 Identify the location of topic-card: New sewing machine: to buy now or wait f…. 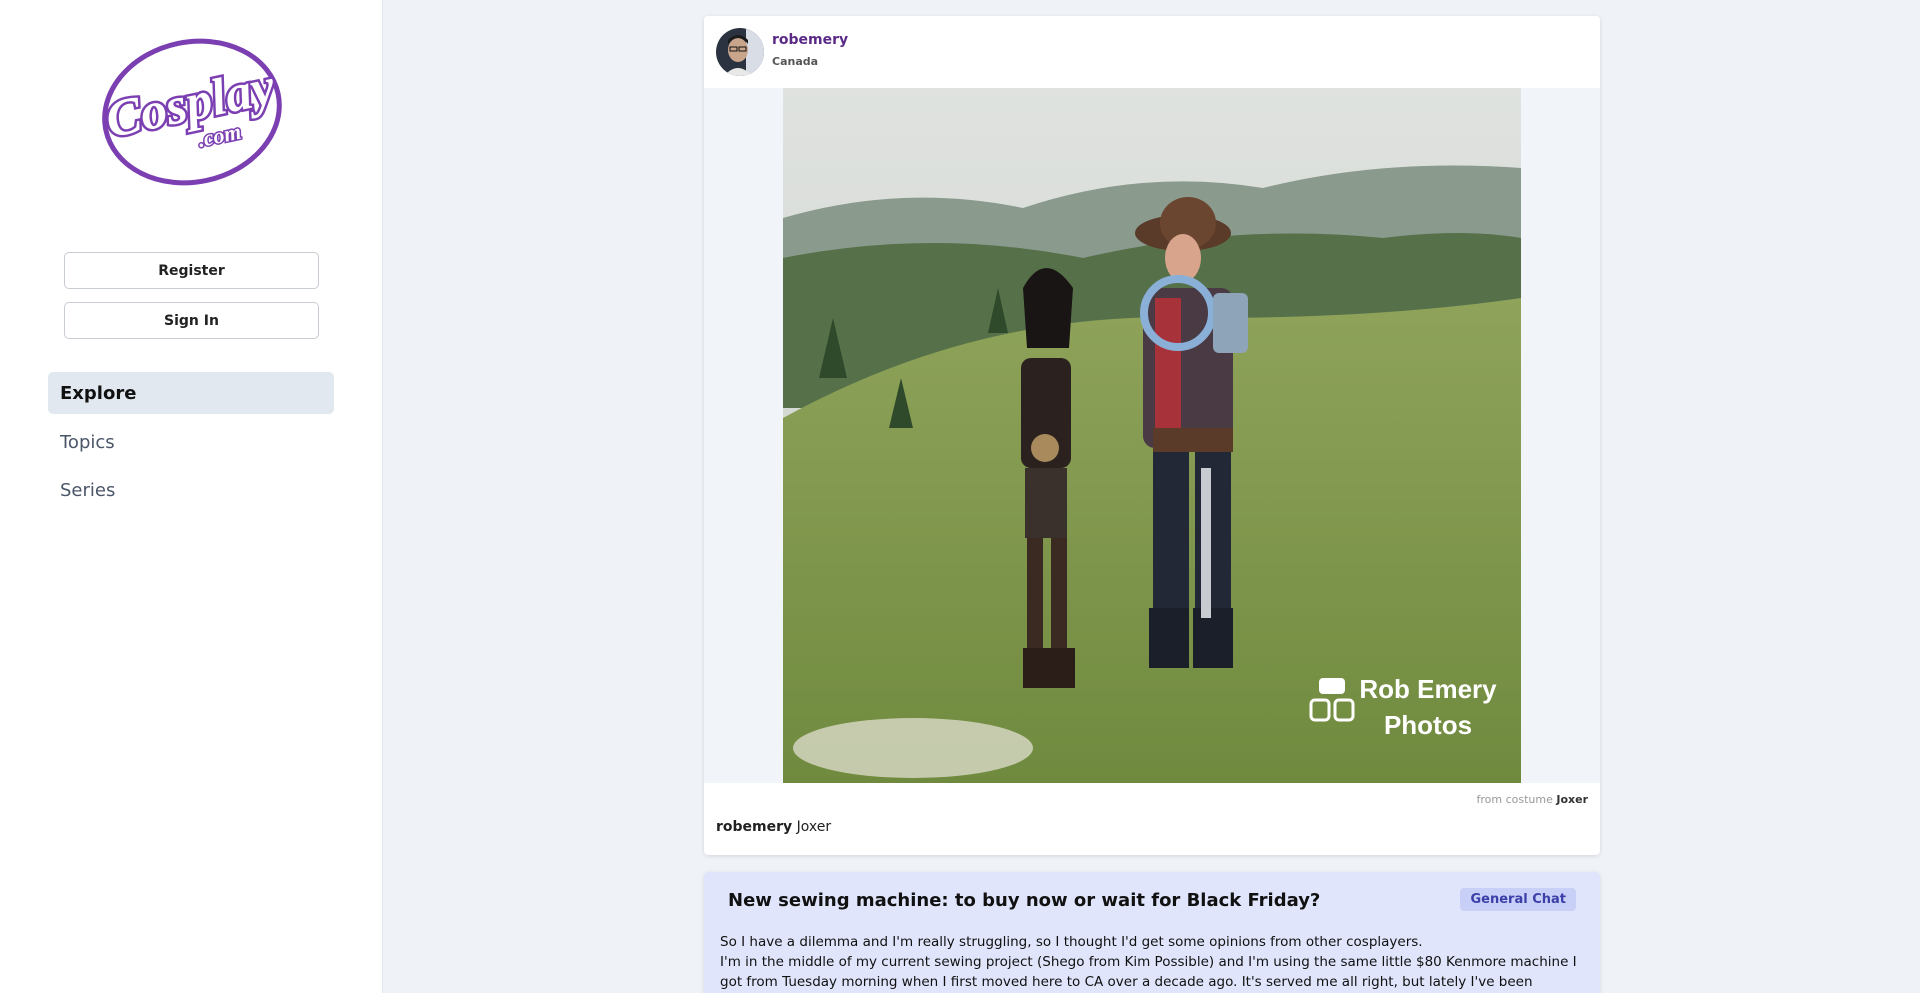
(1152, 932).